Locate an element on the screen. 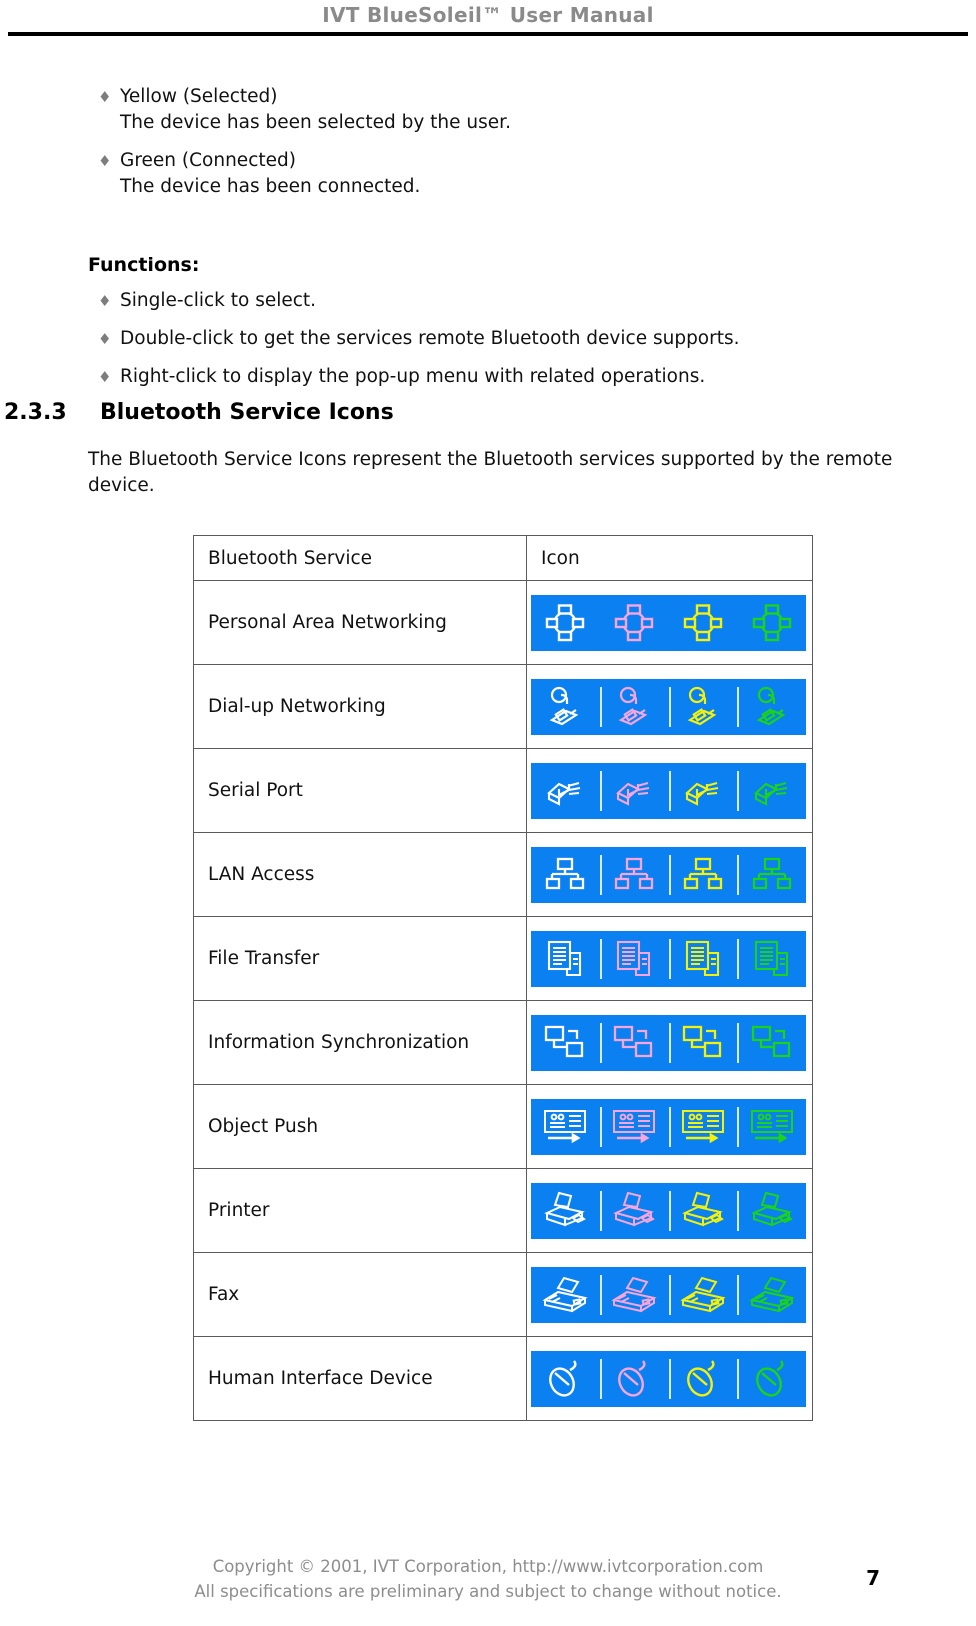 This screenshot has height=1626, width=976. service-name: Printer is located at coordinates (360, 1210).